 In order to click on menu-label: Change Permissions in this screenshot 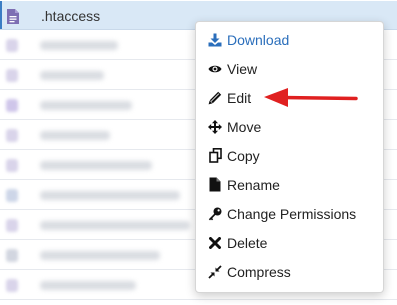, I will do `click(292, 213)`.